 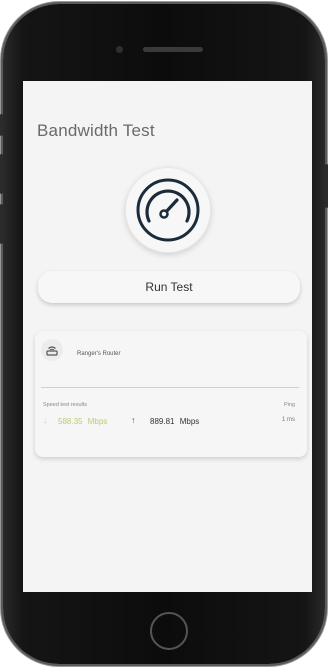 I want to click on power-button, so click(x=326, y=186).